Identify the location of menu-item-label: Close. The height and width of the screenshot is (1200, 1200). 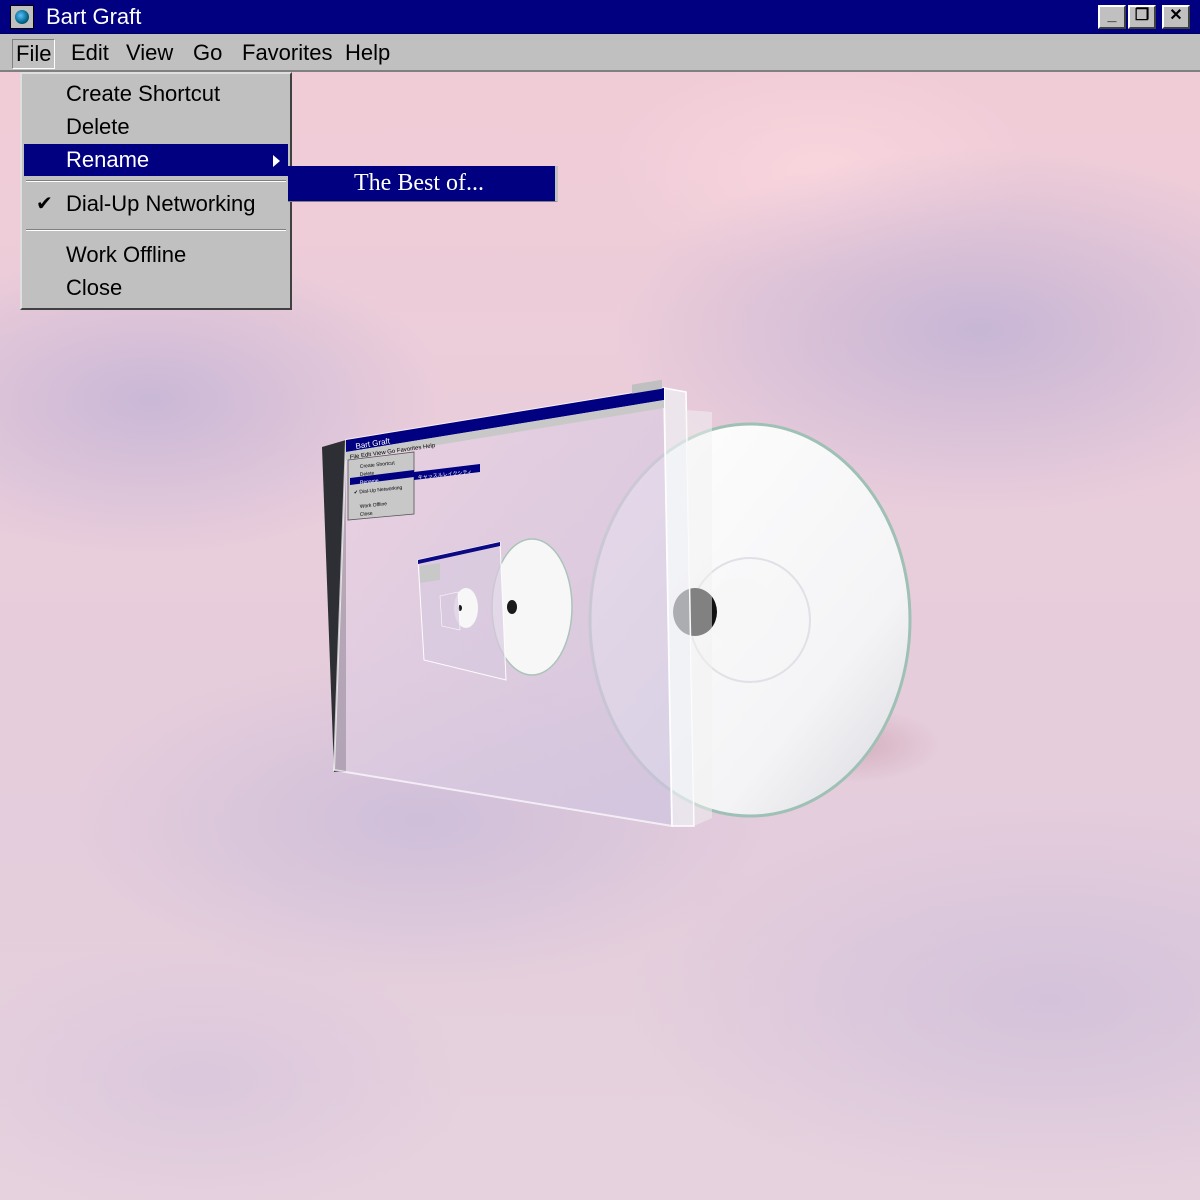
(94, 287).